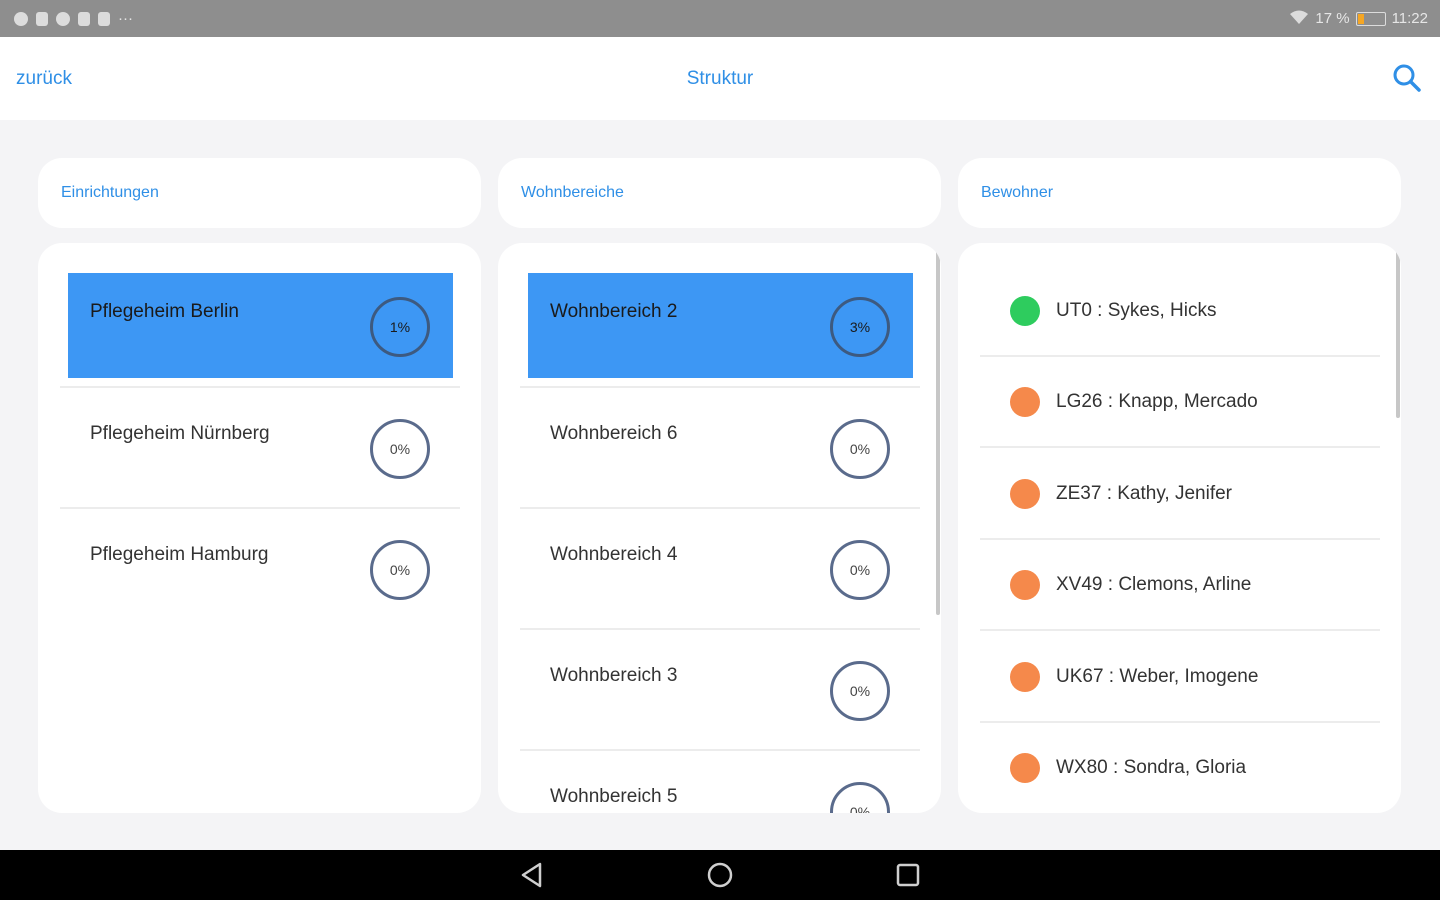 This screenshot has width=1440, height=900. What do you see at coordinates (614, 433) in the screenshot?
I see `item-label: Wohnbereich 6` at bounding box center [614, 433].